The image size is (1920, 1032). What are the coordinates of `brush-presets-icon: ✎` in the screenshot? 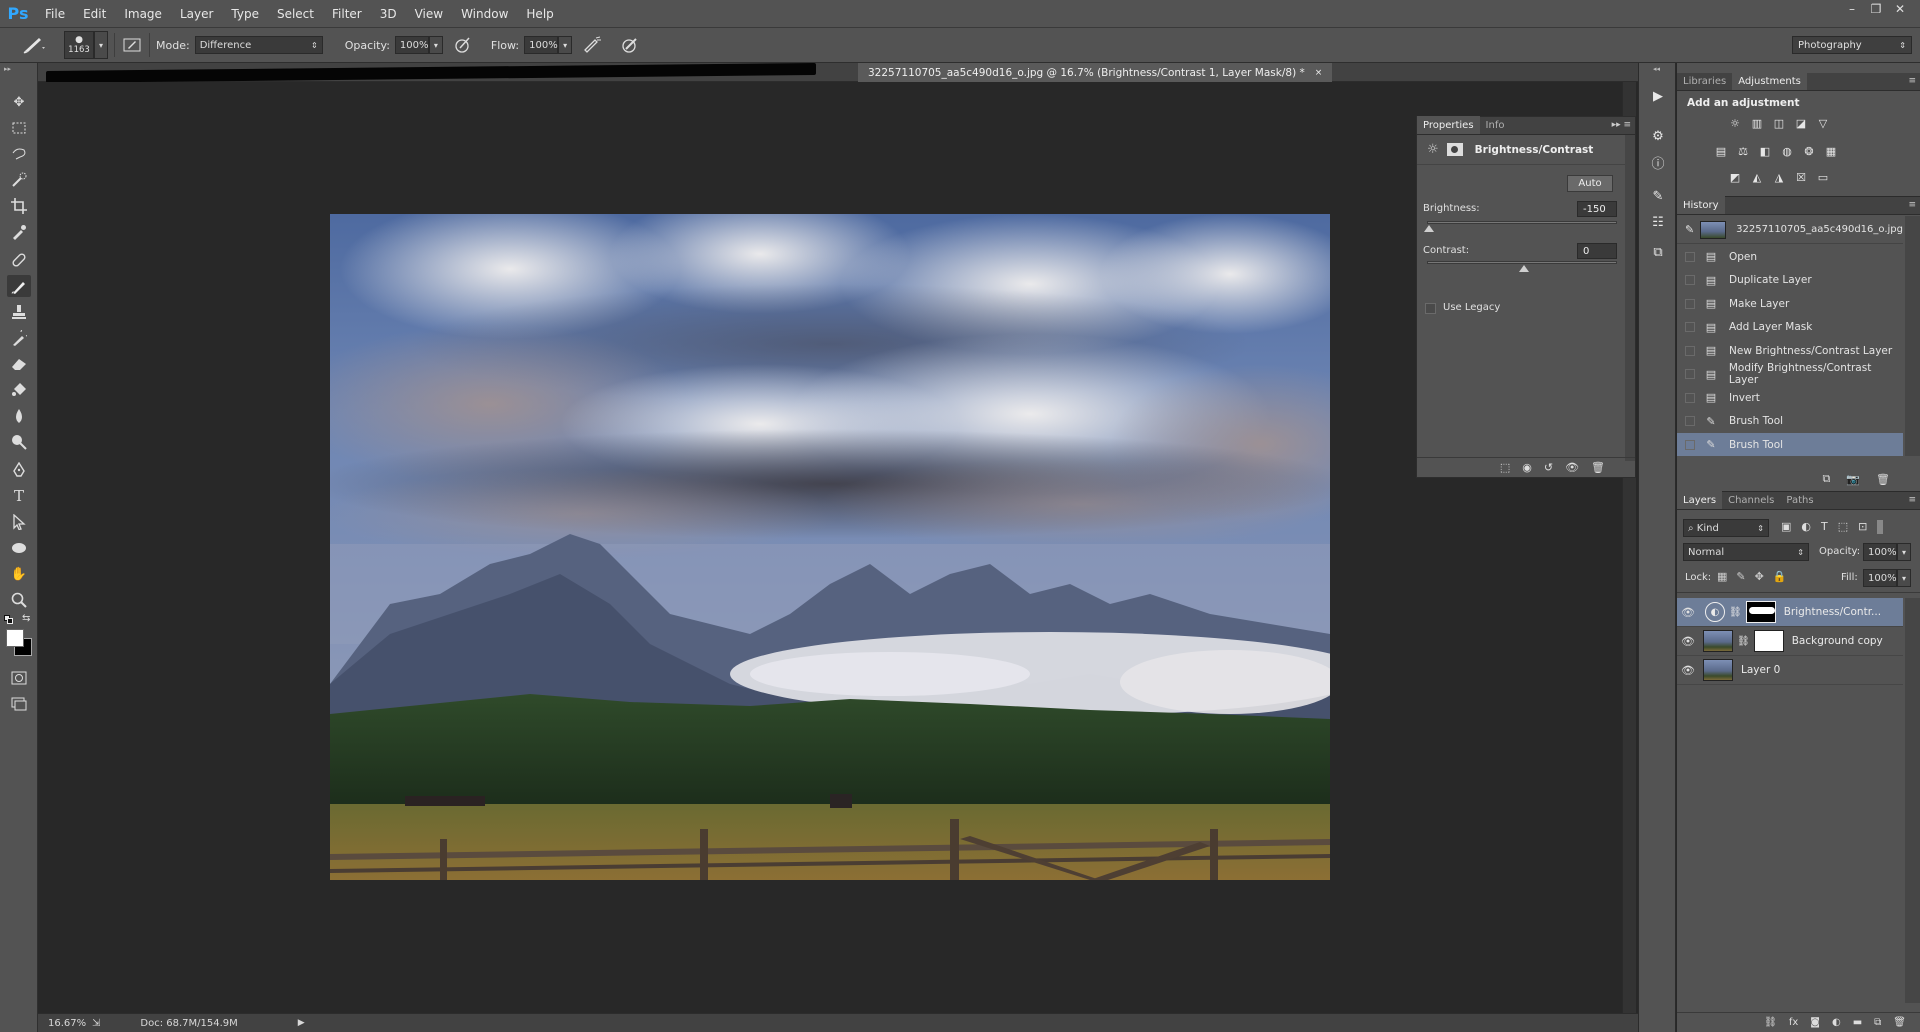 It's located at (1658, 196).